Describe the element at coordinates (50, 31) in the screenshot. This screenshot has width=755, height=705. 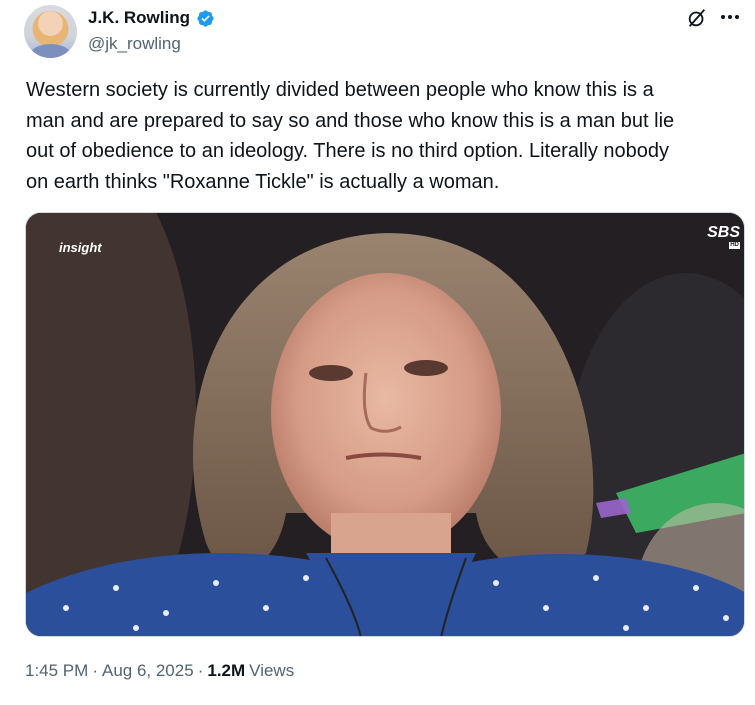
I see `author-avatar` at that location.